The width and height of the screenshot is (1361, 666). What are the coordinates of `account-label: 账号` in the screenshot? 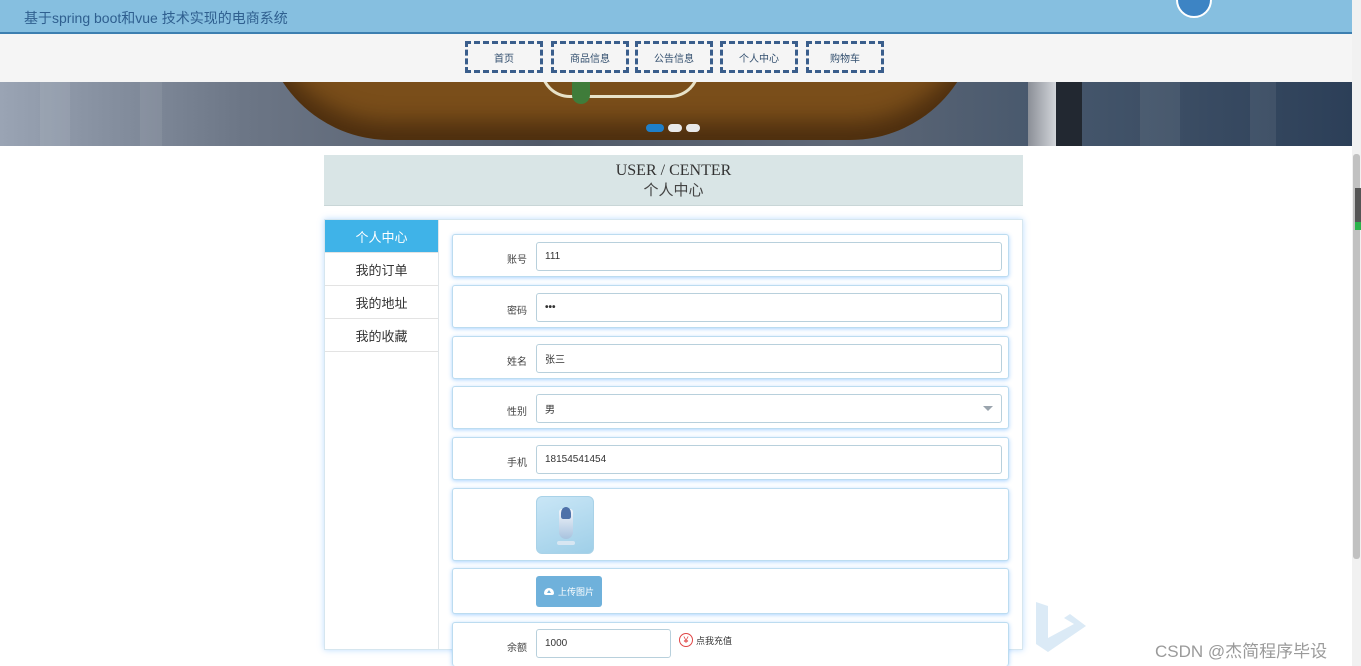 It's located at (517, 260).